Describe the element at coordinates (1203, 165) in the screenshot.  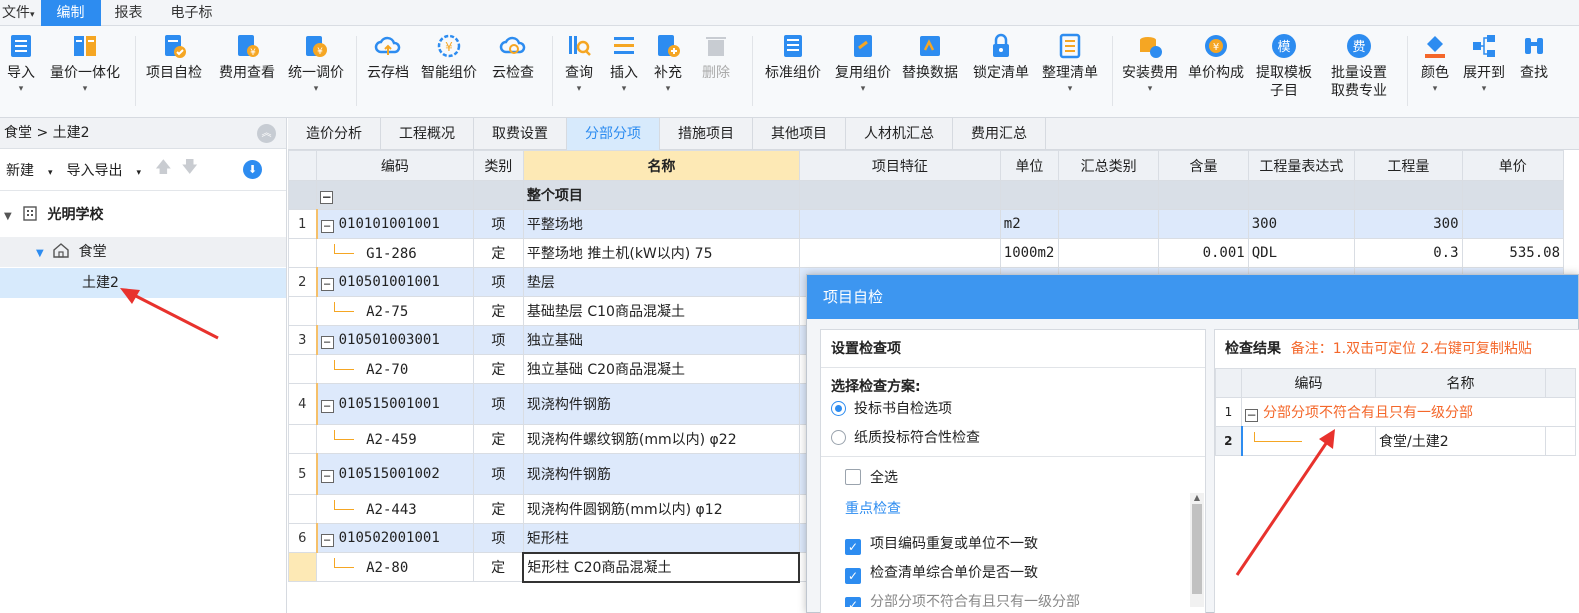
I see `header-content: 含量` at that location.